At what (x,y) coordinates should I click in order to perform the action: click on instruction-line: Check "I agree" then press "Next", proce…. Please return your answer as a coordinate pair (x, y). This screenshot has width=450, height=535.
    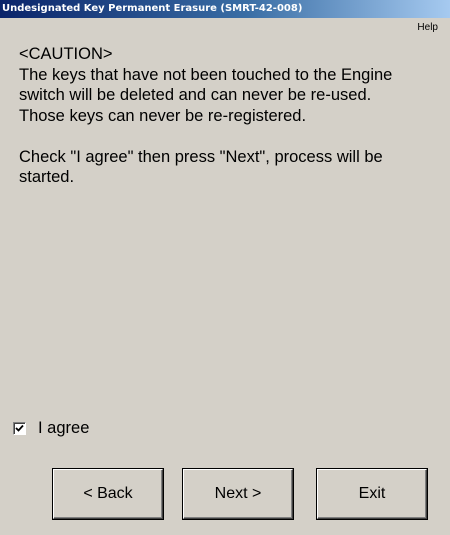
    Looking at the image, I should click on (201, 156).